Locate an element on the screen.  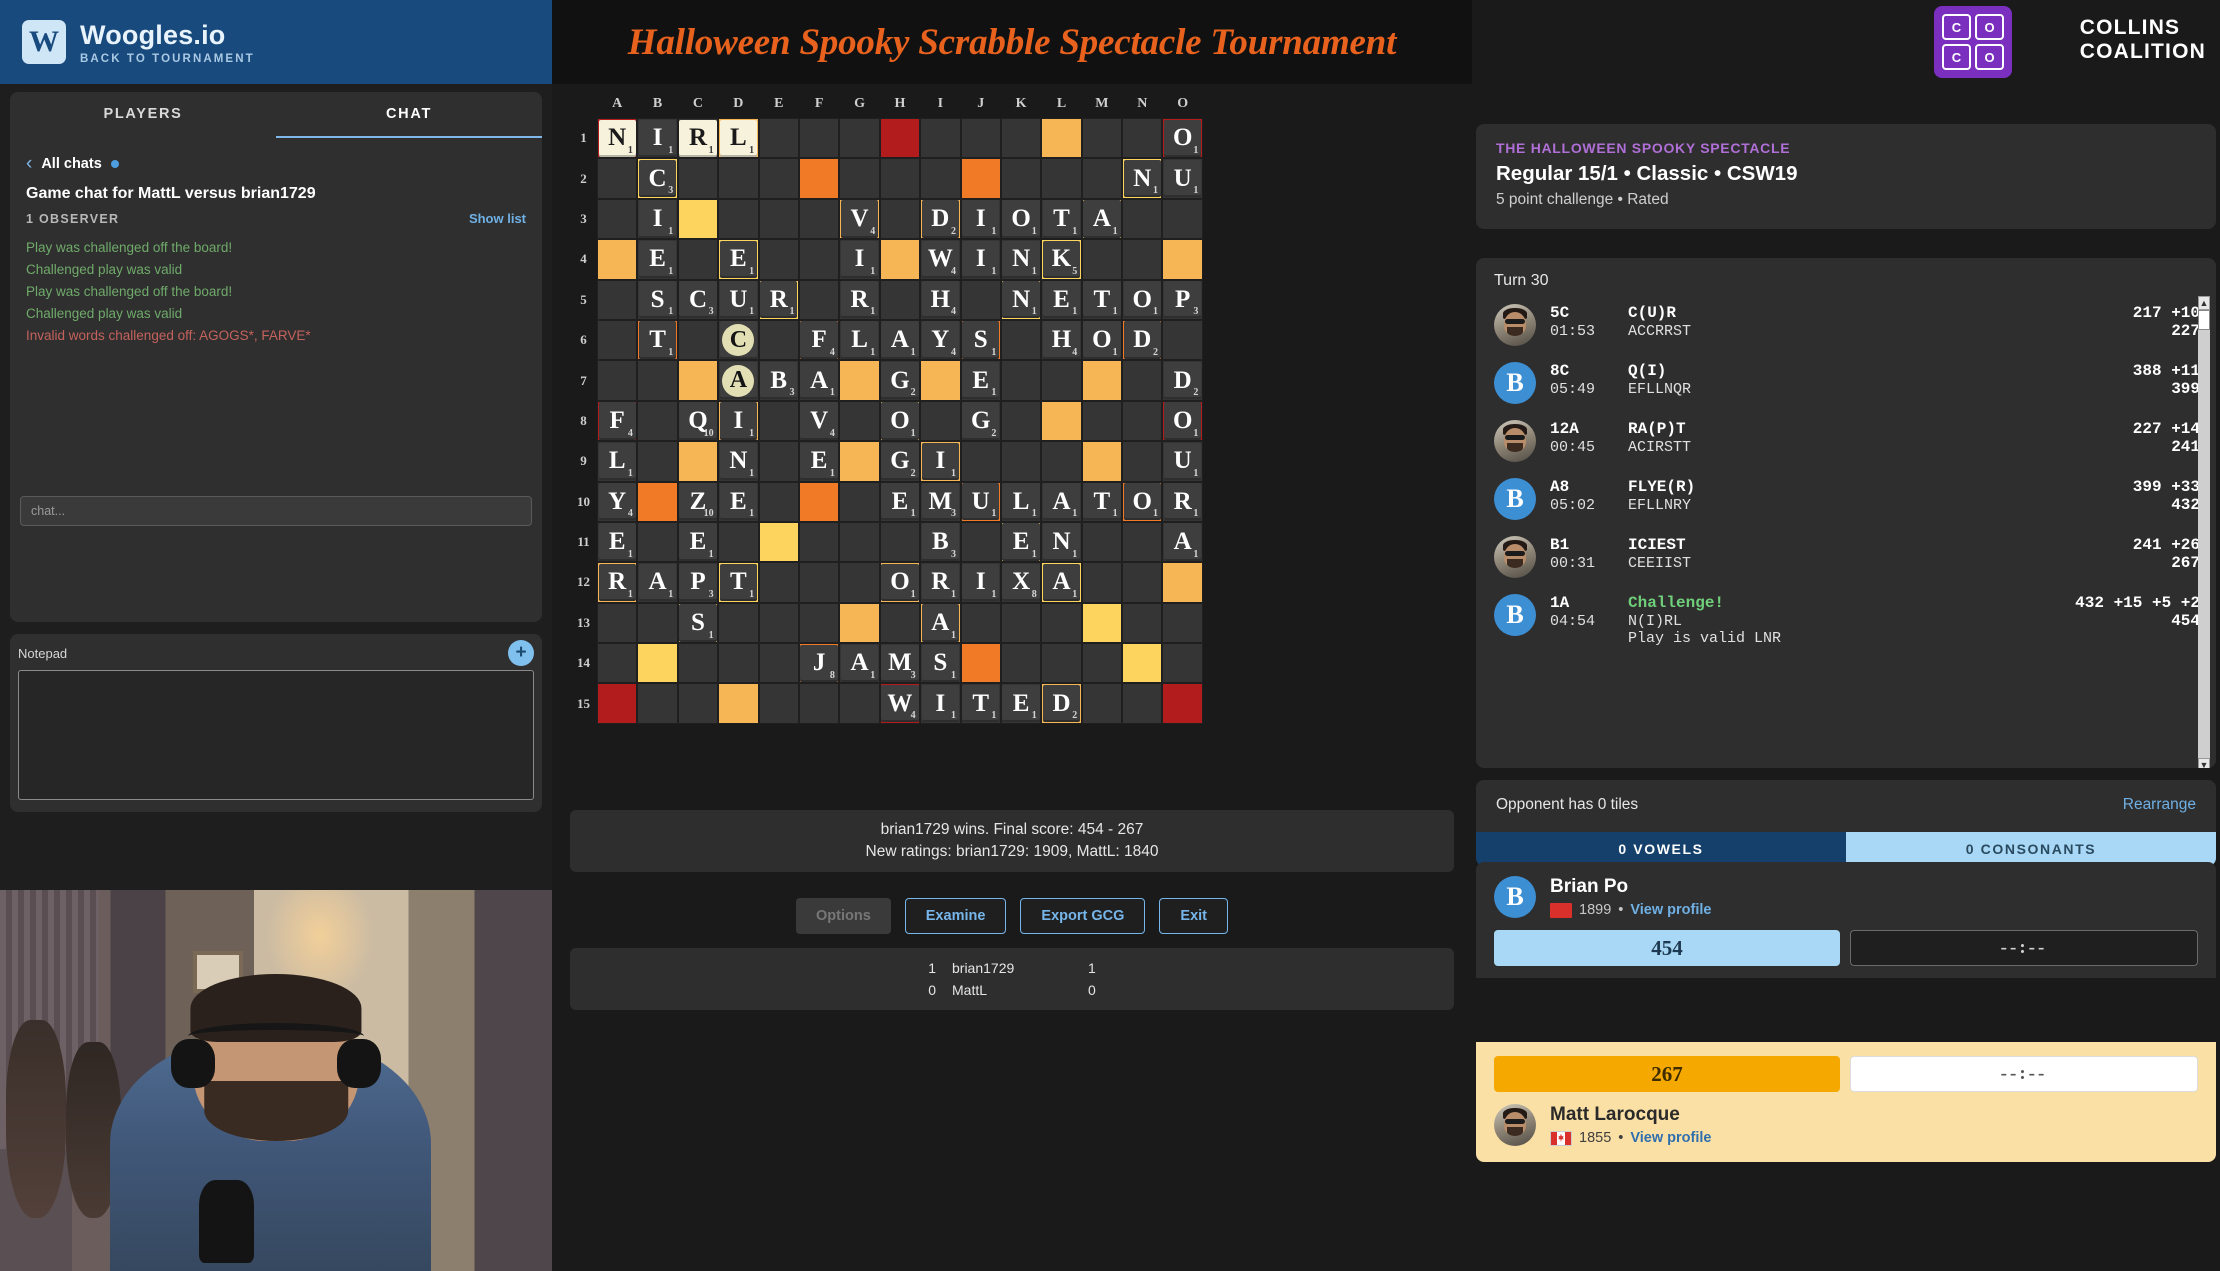
board-cell-A10: Y4 is located at coordinates (617, 501).